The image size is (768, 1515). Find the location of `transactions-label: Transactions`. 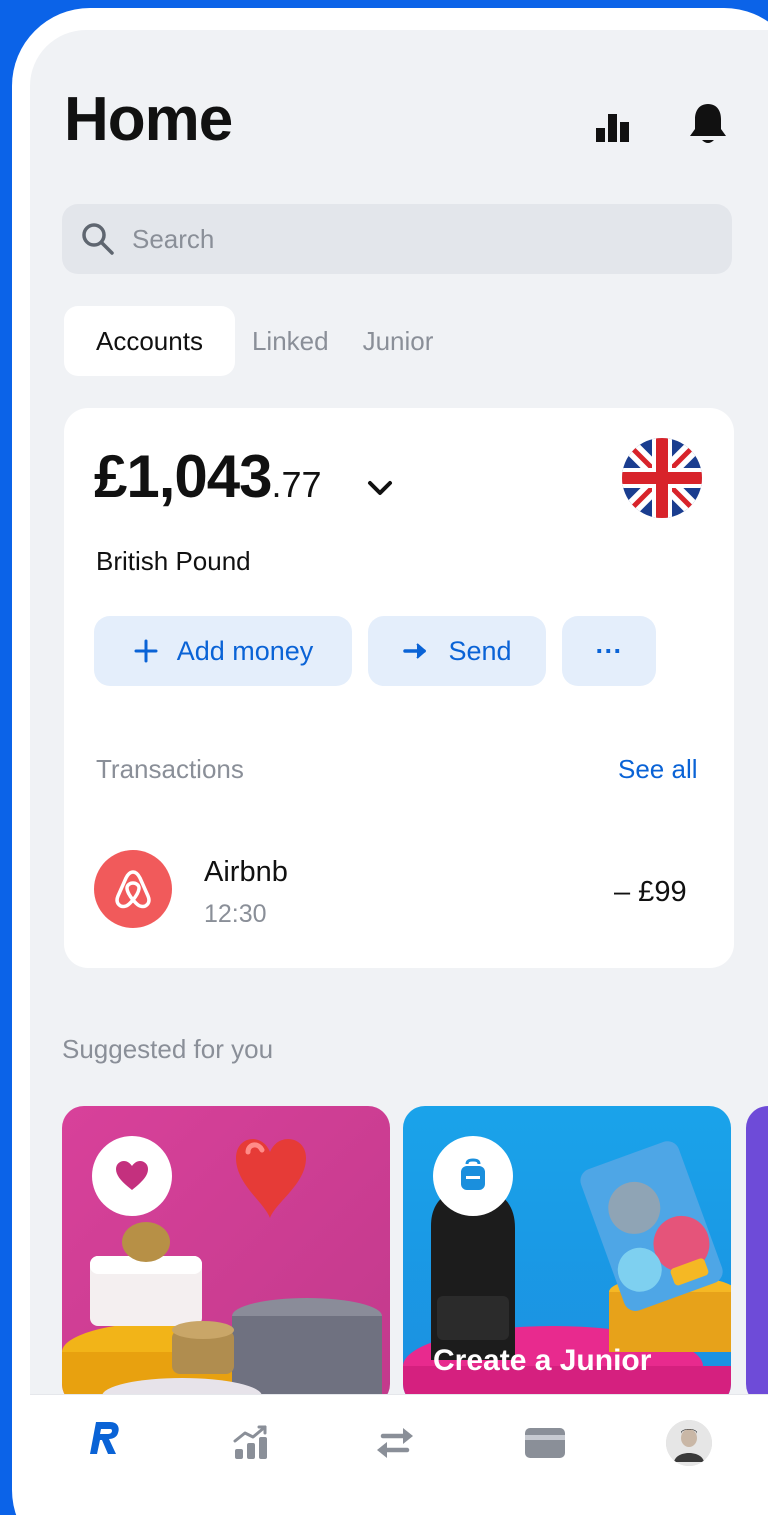

transactions-label: Transactions is located at coordinates (170, 769).